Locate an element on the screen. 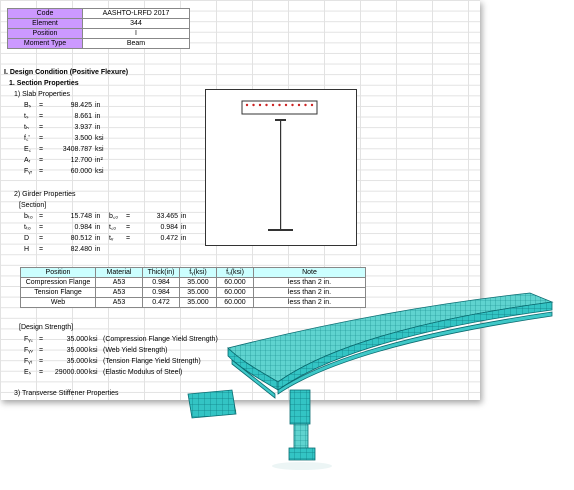 The image size is (574, 490). web is located at coordinates (281, 175).